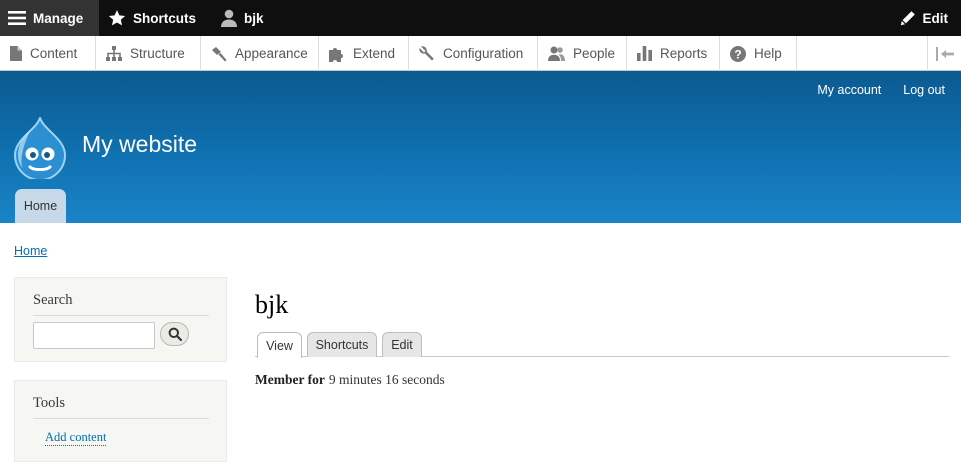 The width and height of the screenshot is (961, 468). I want to click on search-block: Search, so click(120, 319).